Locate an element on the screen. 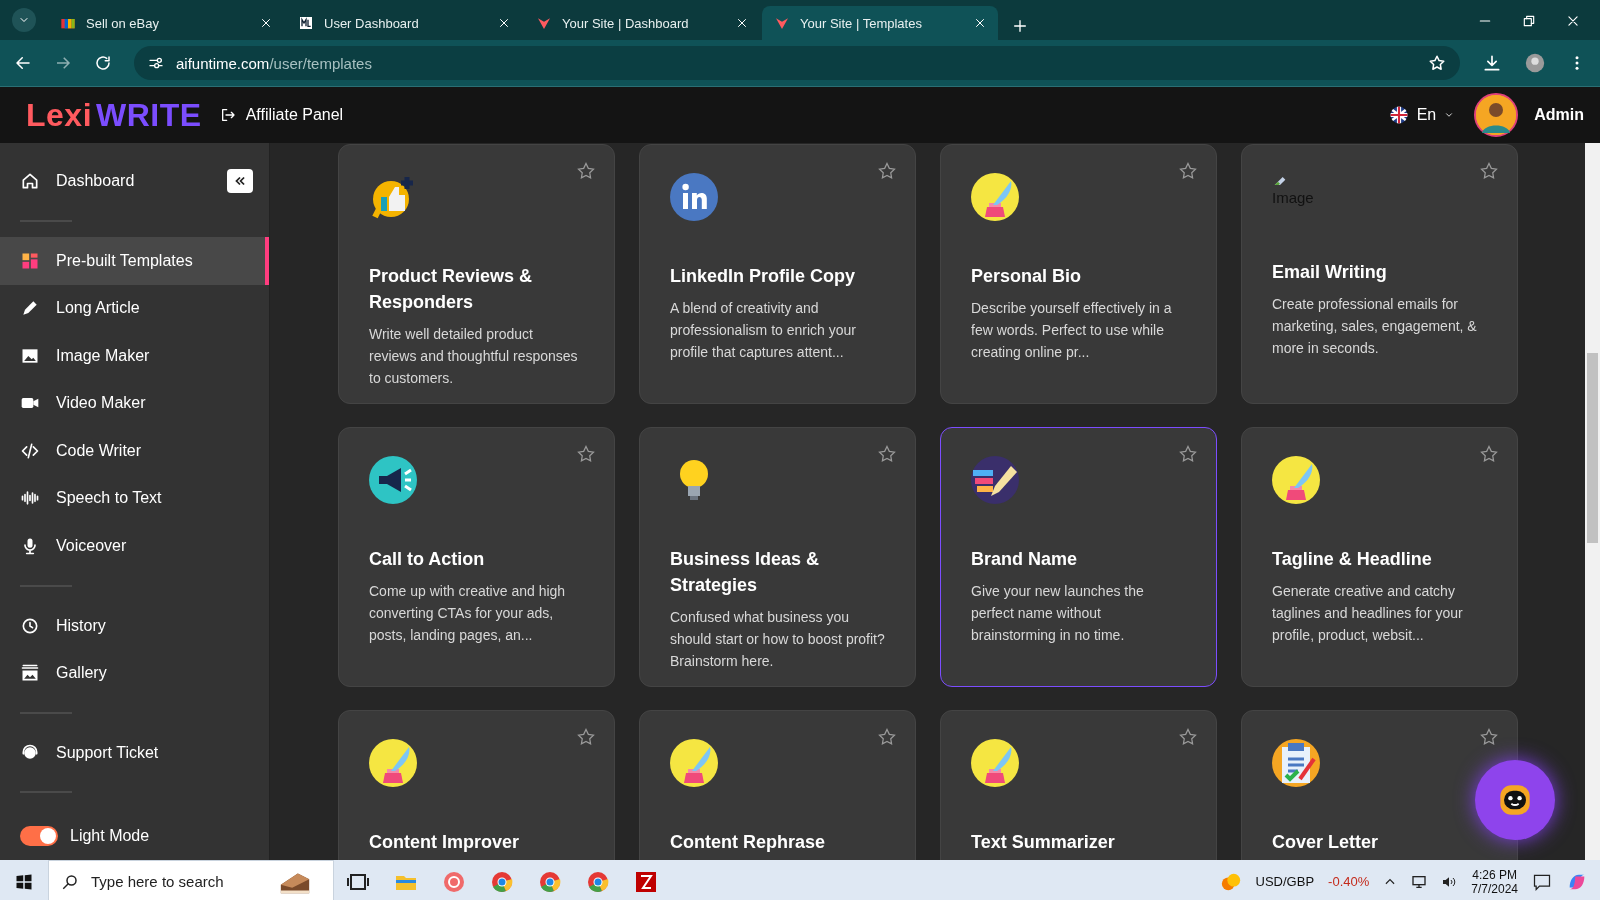 The image size is (1600, 900). sidebar-item: Video Maker is located at coordinates (134, 403).